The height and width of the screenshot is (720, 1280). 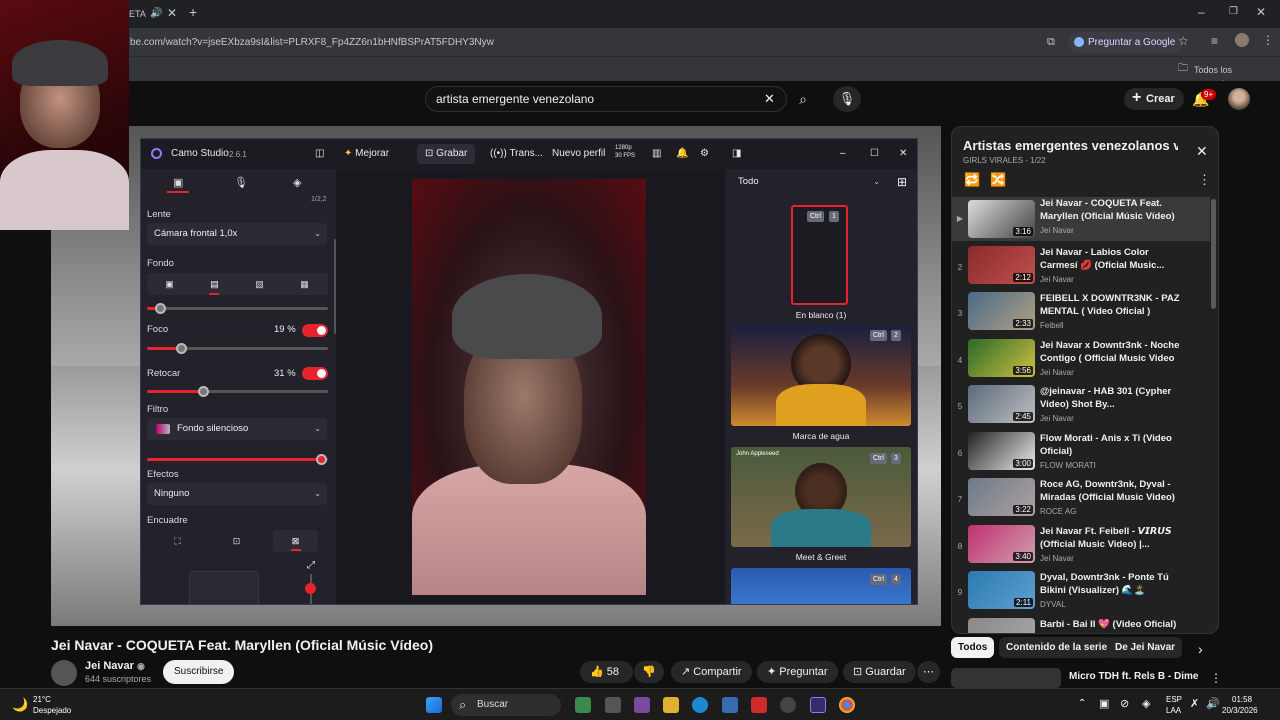 What do you see at coordinates (237, 494) in the screenshot?
I see `effects-select: Ninguno ⌄` at bounding box center [237, 494].